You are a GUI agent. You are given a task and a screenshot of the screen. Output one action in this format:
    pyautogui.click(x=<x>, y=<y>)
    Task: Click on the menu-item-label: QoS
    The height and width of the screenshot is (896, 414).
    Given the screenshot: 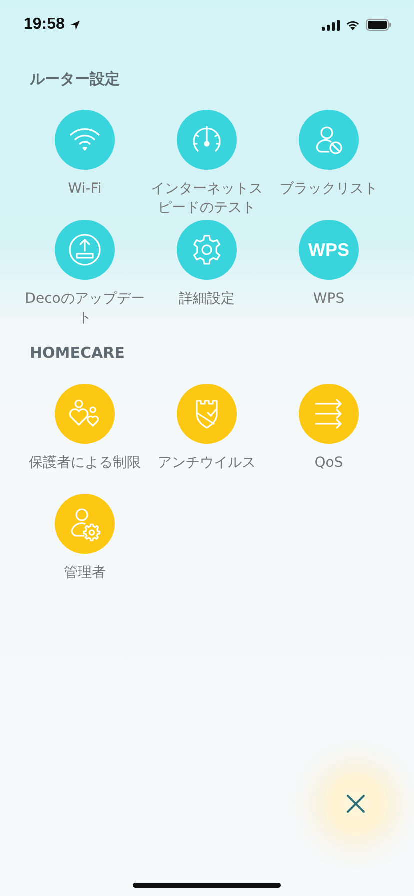 What is the action you would take?
    pyautogui.click(x=329, y=463)
    